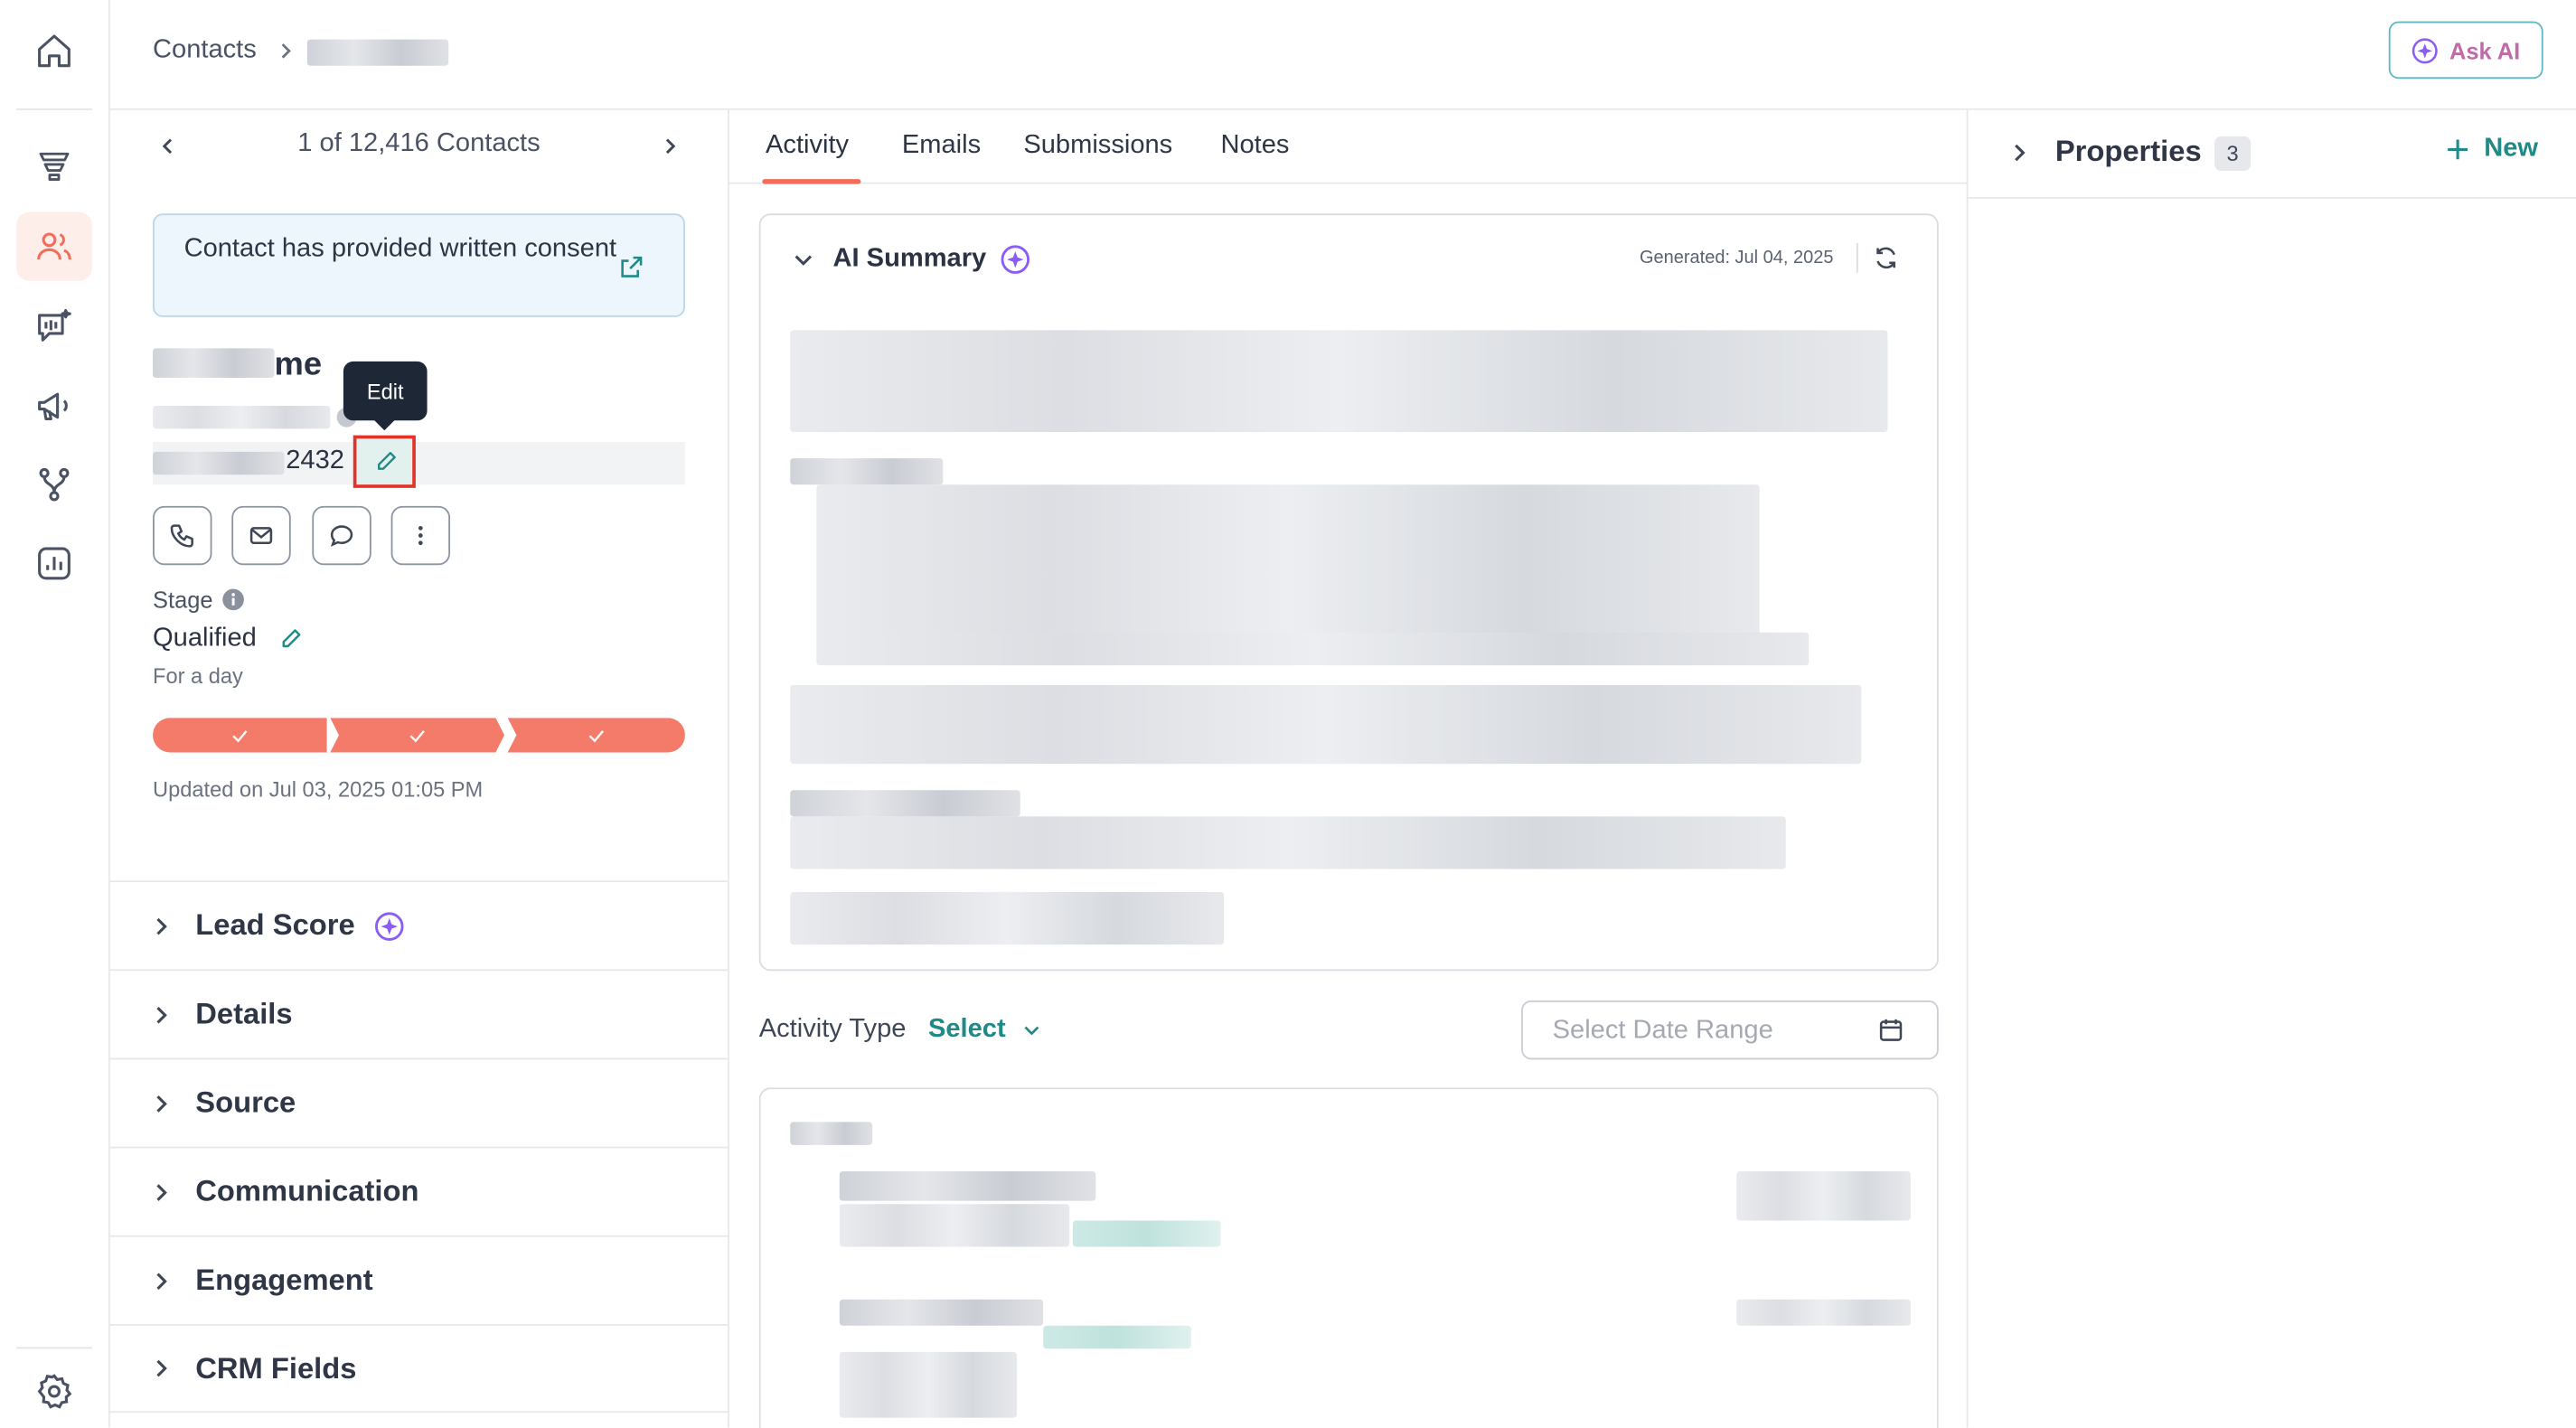 The width and height of the screenshot is (2576, 1428). What do you see at coordinates (832, 1134) in the screenshot?
I see `activity-date-redacted` at bounding box center [832, 1134].